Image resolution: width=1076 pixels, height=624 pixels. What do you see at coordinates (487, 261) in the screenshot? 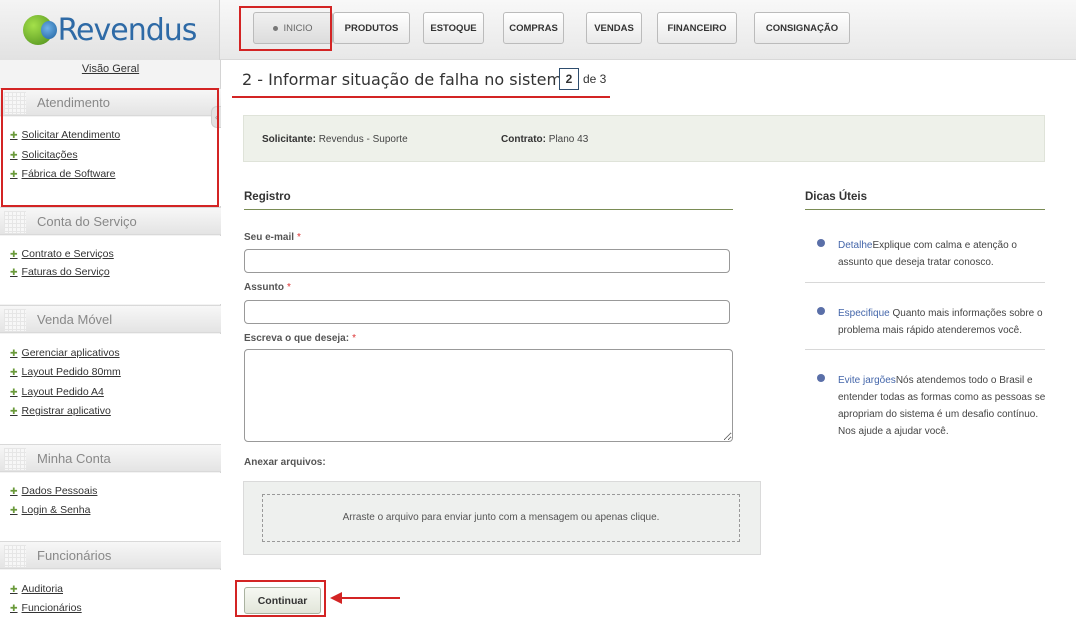
I see `email-input` at bounding box center [487, 261].